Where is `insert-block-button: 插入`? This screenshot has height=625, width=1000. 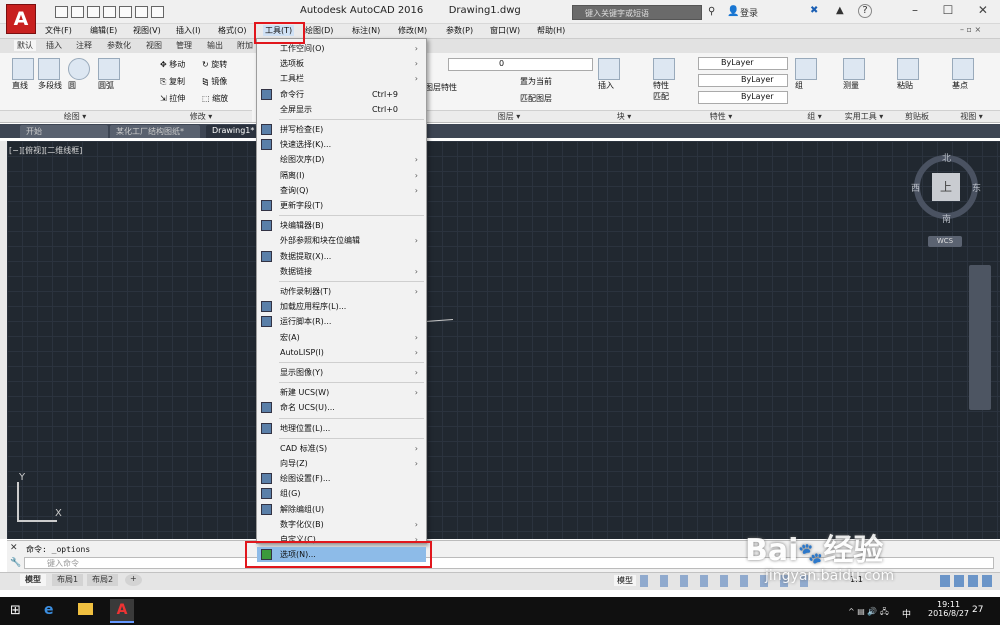
insert-block-button: 插入 is located at coordinates (609, 74).